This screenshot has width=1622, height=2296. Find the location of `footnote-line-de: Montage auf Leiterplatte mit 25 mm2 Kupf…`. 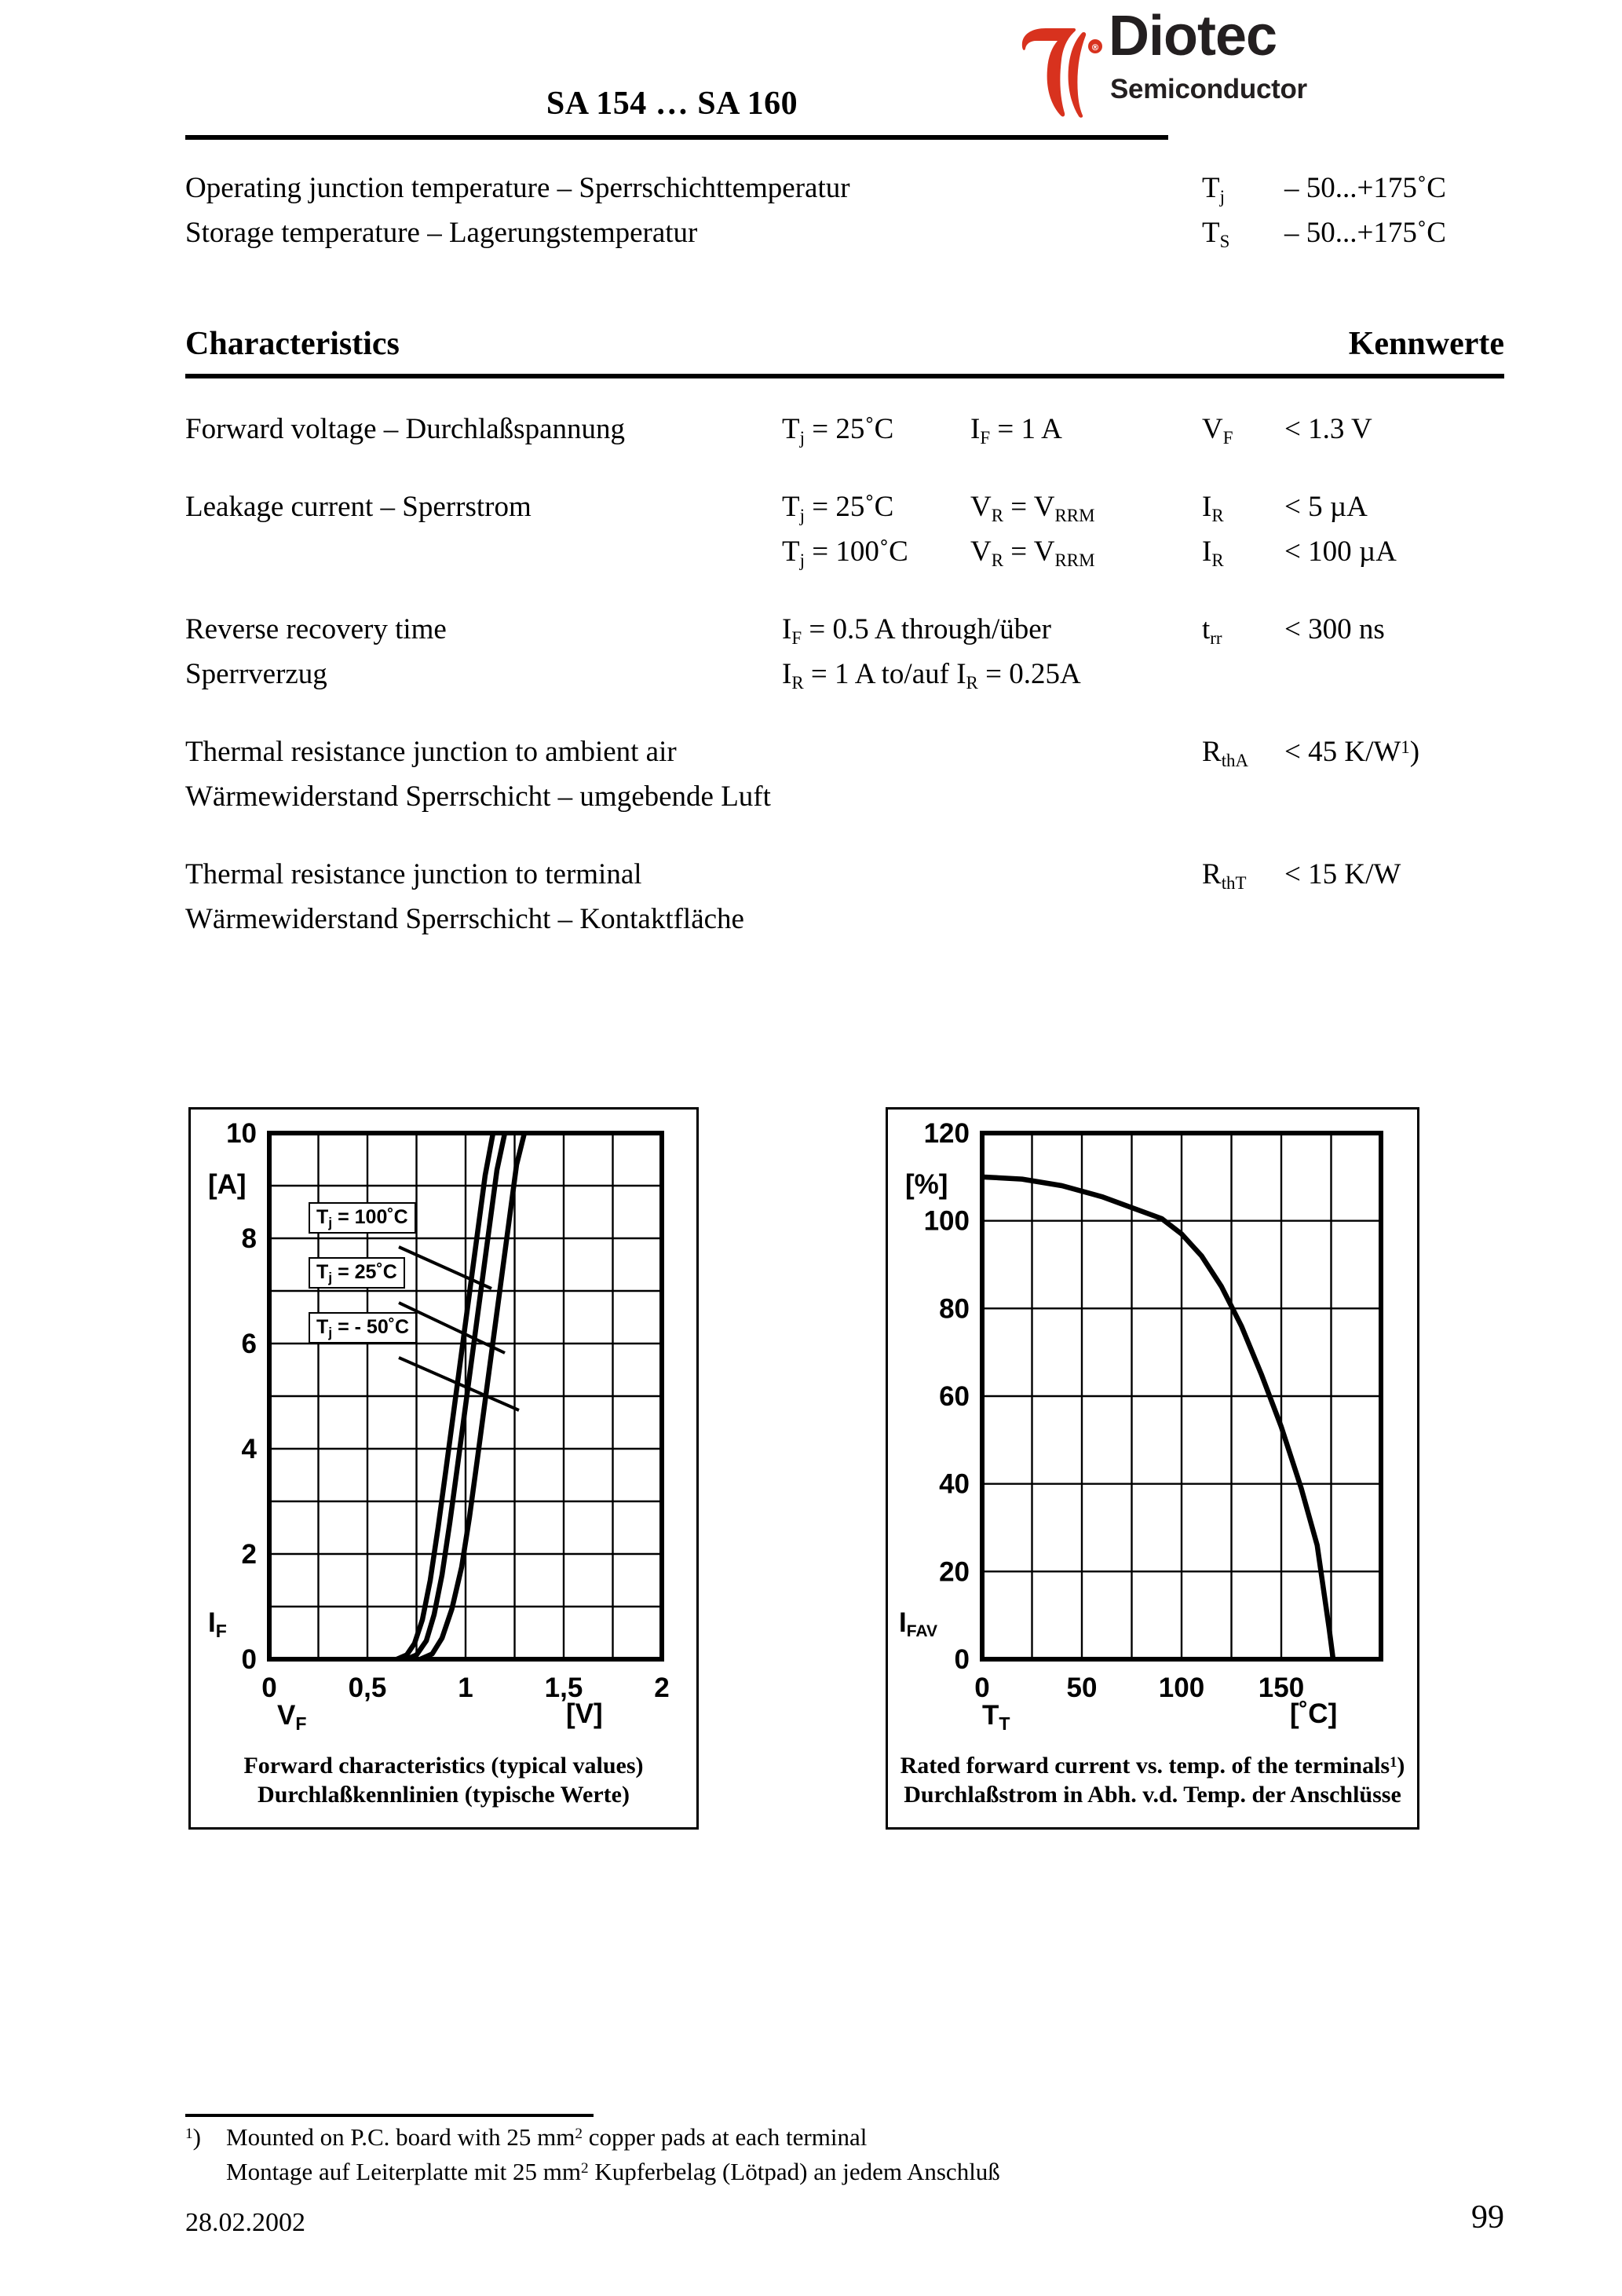

footnote-line-de: Montage auf Leiterplatte mit 25 mm2 Kupf… is located at coordinates (613, 2172).